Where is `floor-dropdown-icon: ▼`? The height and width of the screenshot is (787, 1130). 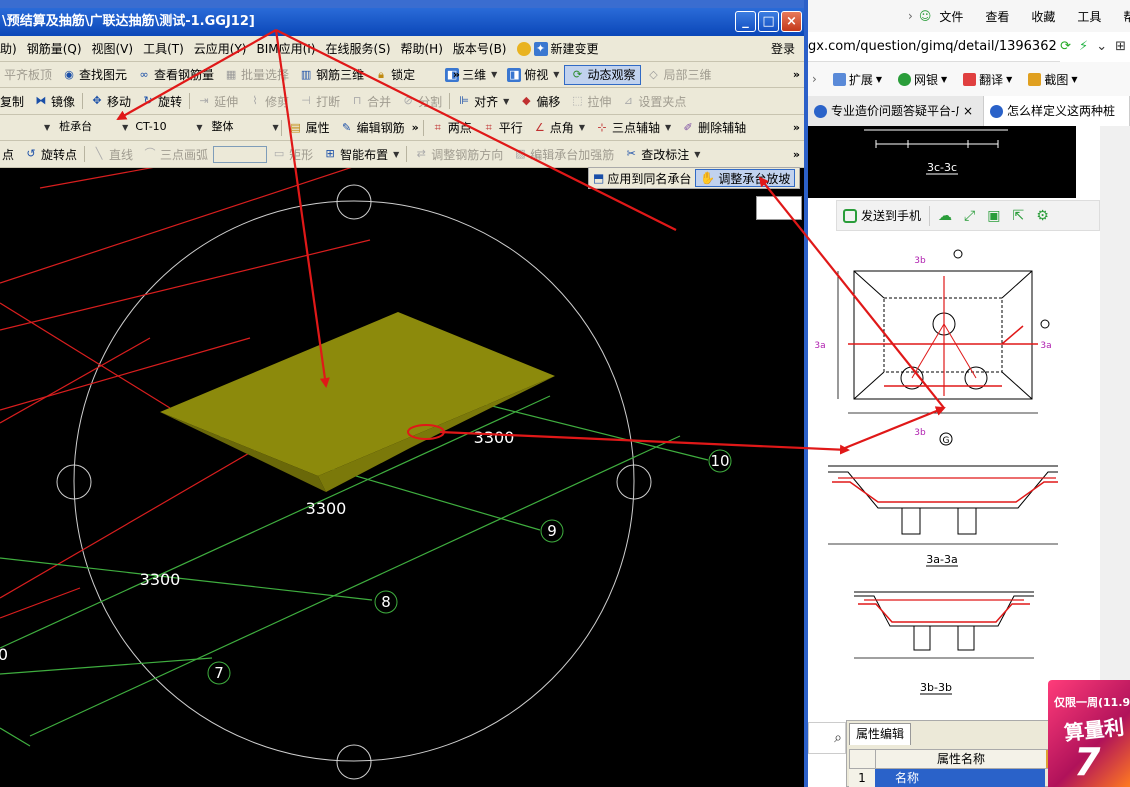
floor-dropdown-icon: ▼ is located at coordinates (47, 127).